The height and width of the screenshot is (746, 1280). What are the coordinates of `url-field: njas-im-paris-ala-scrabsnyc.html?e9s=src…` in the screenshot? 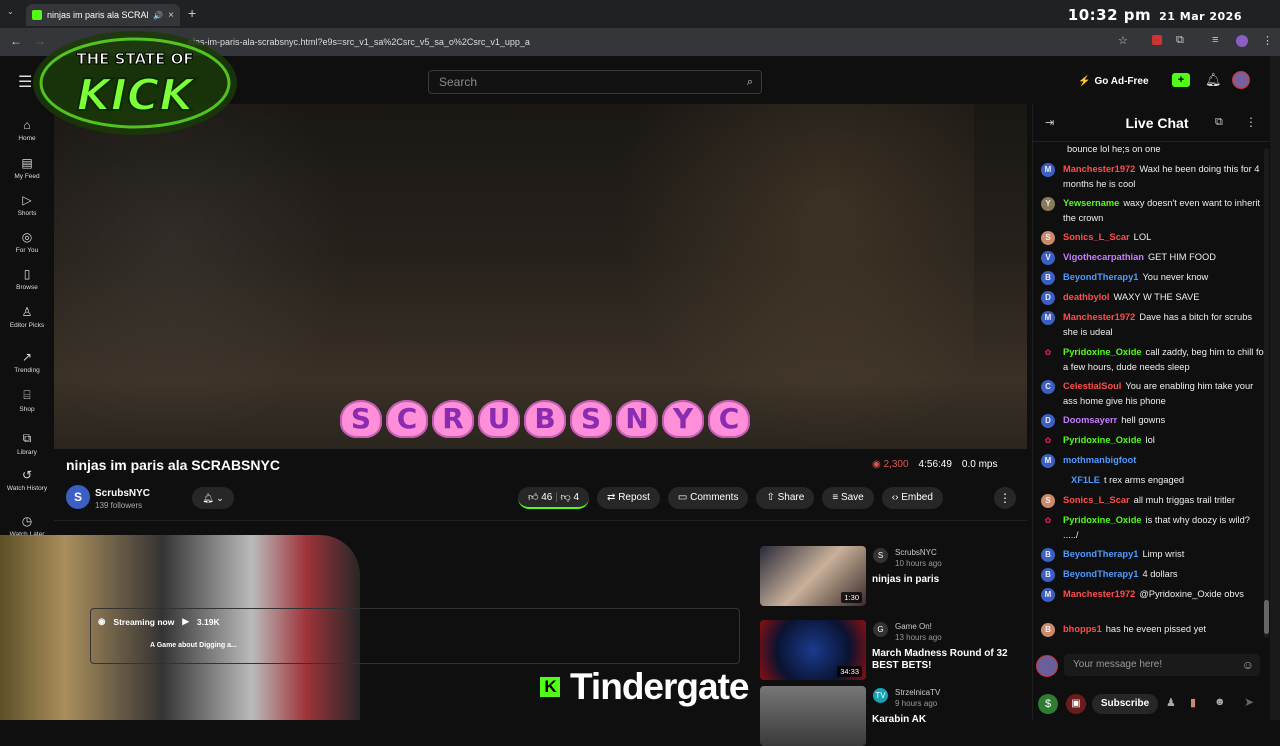 It's located at (668, 42).